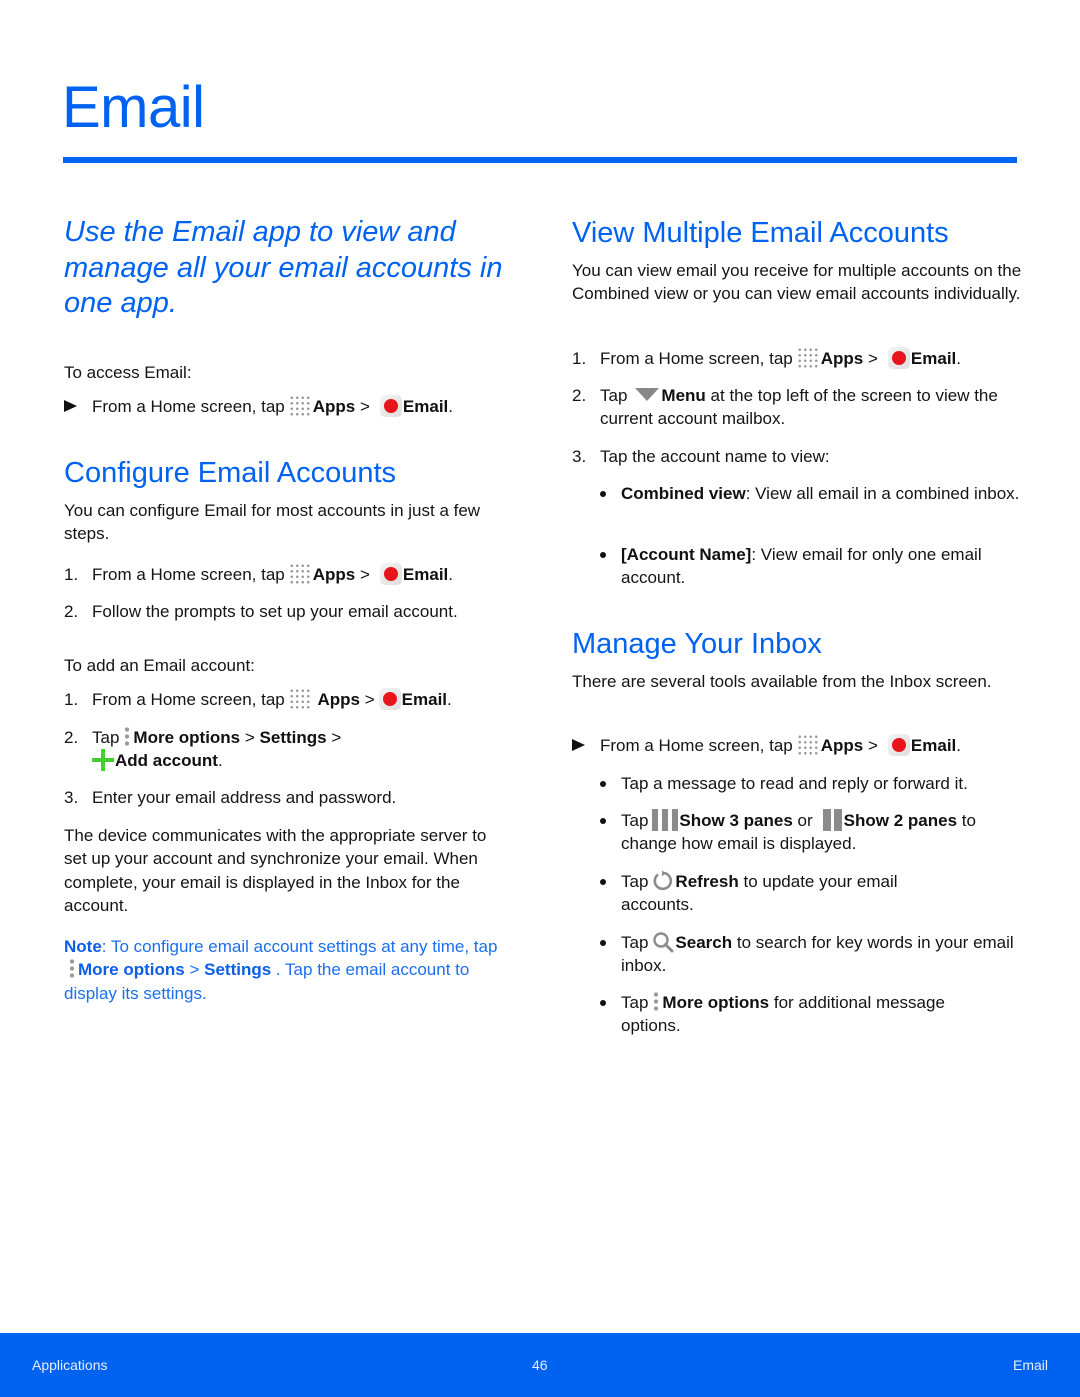 The width and height of the screenshot is (1080, 1397). What do you see at coordinates (663, 881) in the screenshot?
I see `refresh-icon` at bounding box center [663, 881].